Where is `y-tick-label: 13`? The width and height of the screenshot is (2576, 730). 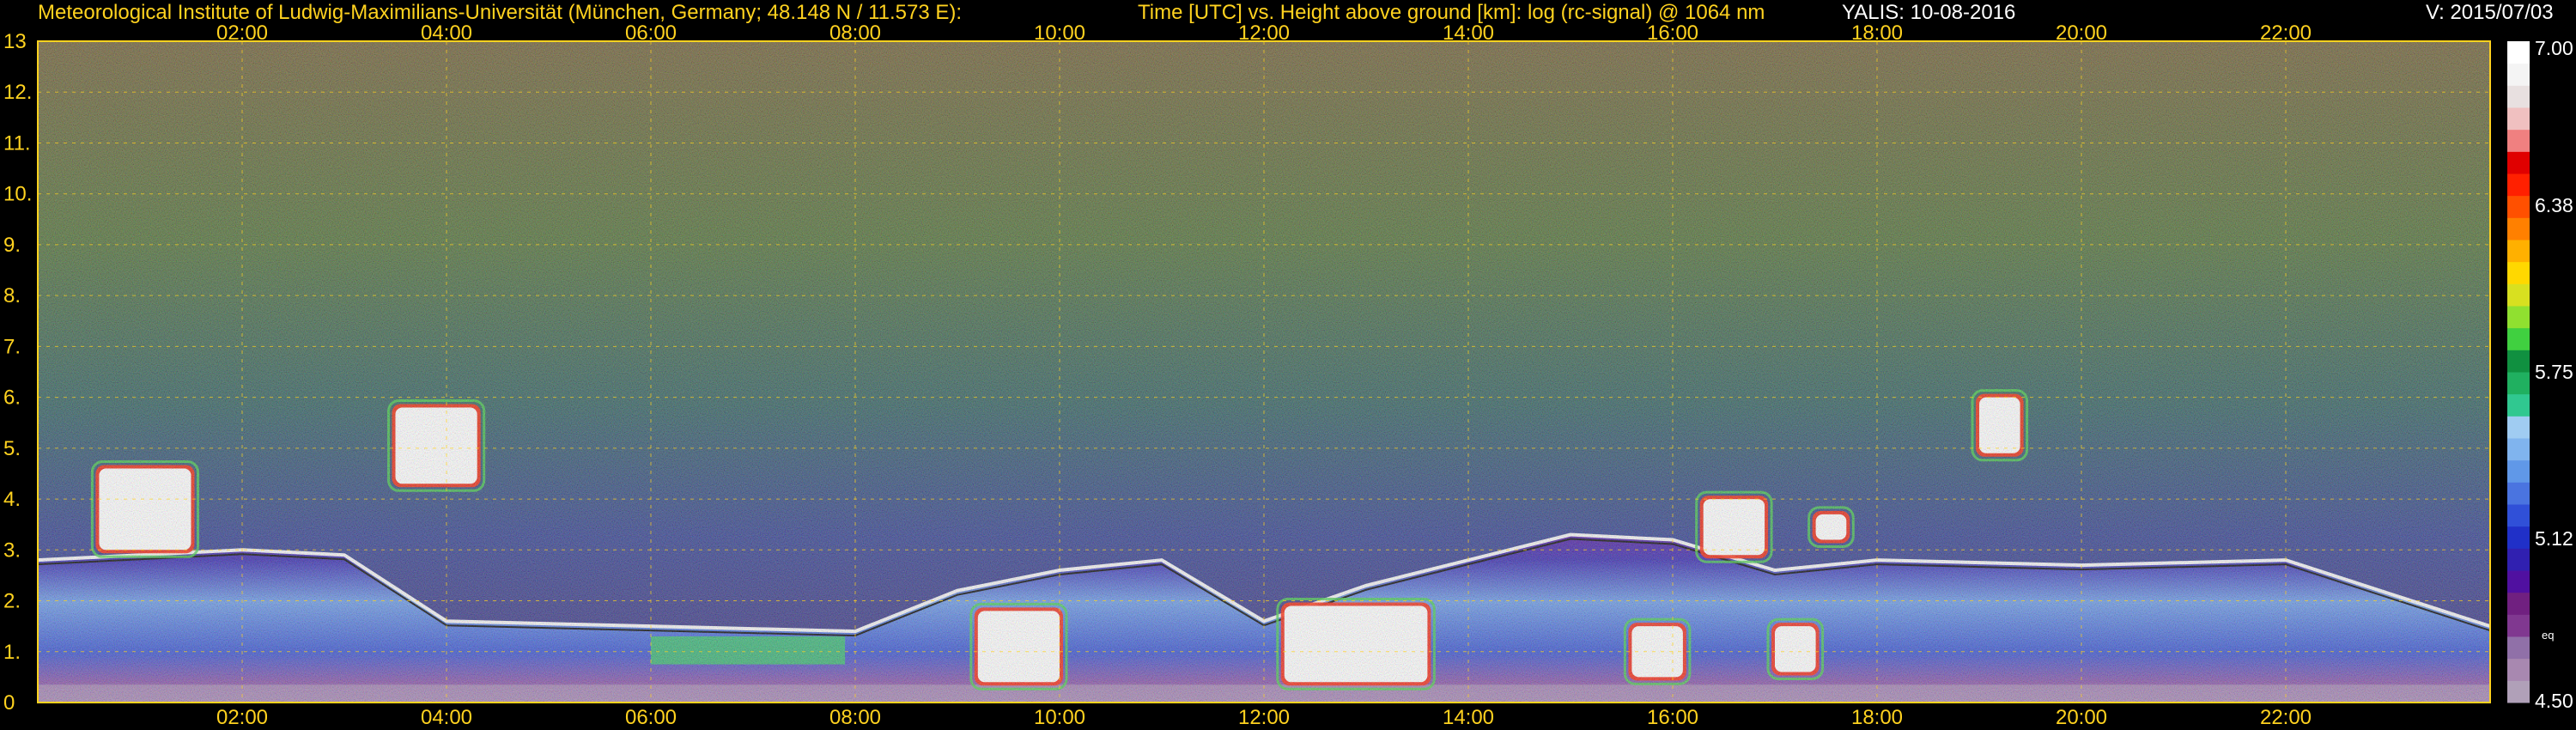
y-tick-label: 13 is located at coordinates (15, 41).